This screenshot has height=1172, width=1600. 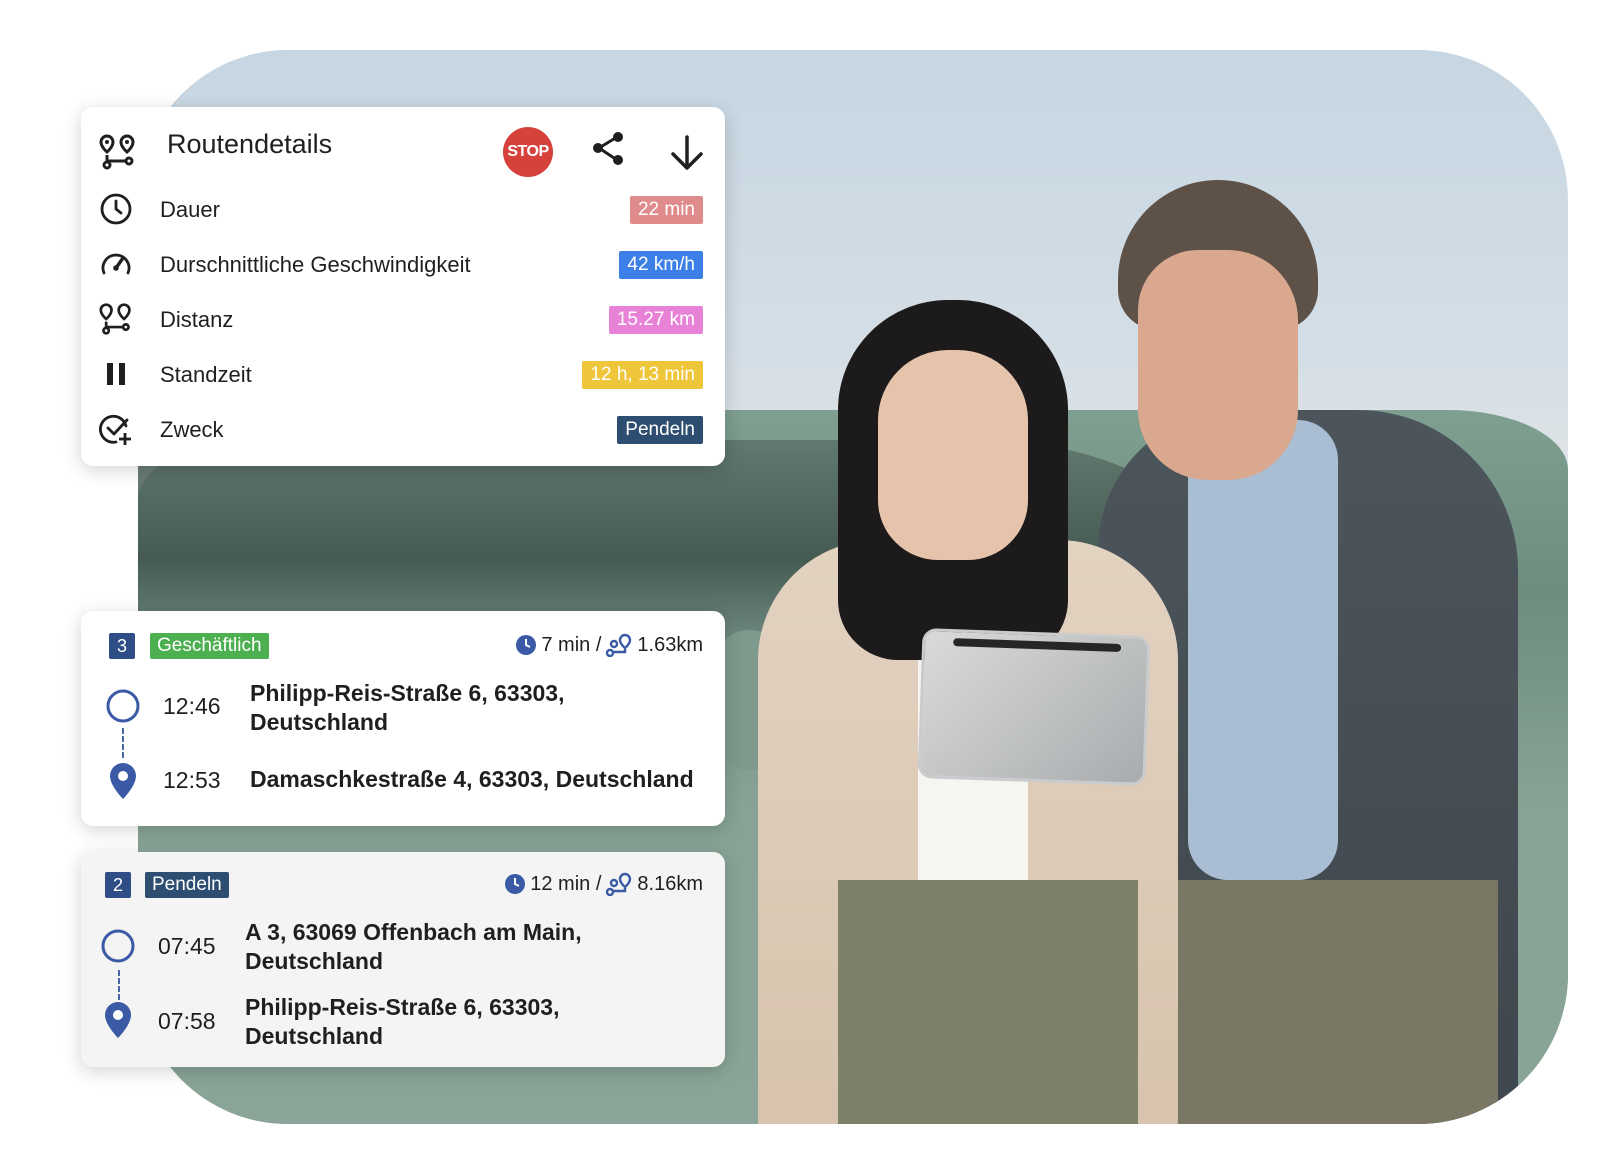 What do you see at coordinates (666, 210) in the screenshot?
I see `duration-badge: 22 min` at bounding box center [666, 210].